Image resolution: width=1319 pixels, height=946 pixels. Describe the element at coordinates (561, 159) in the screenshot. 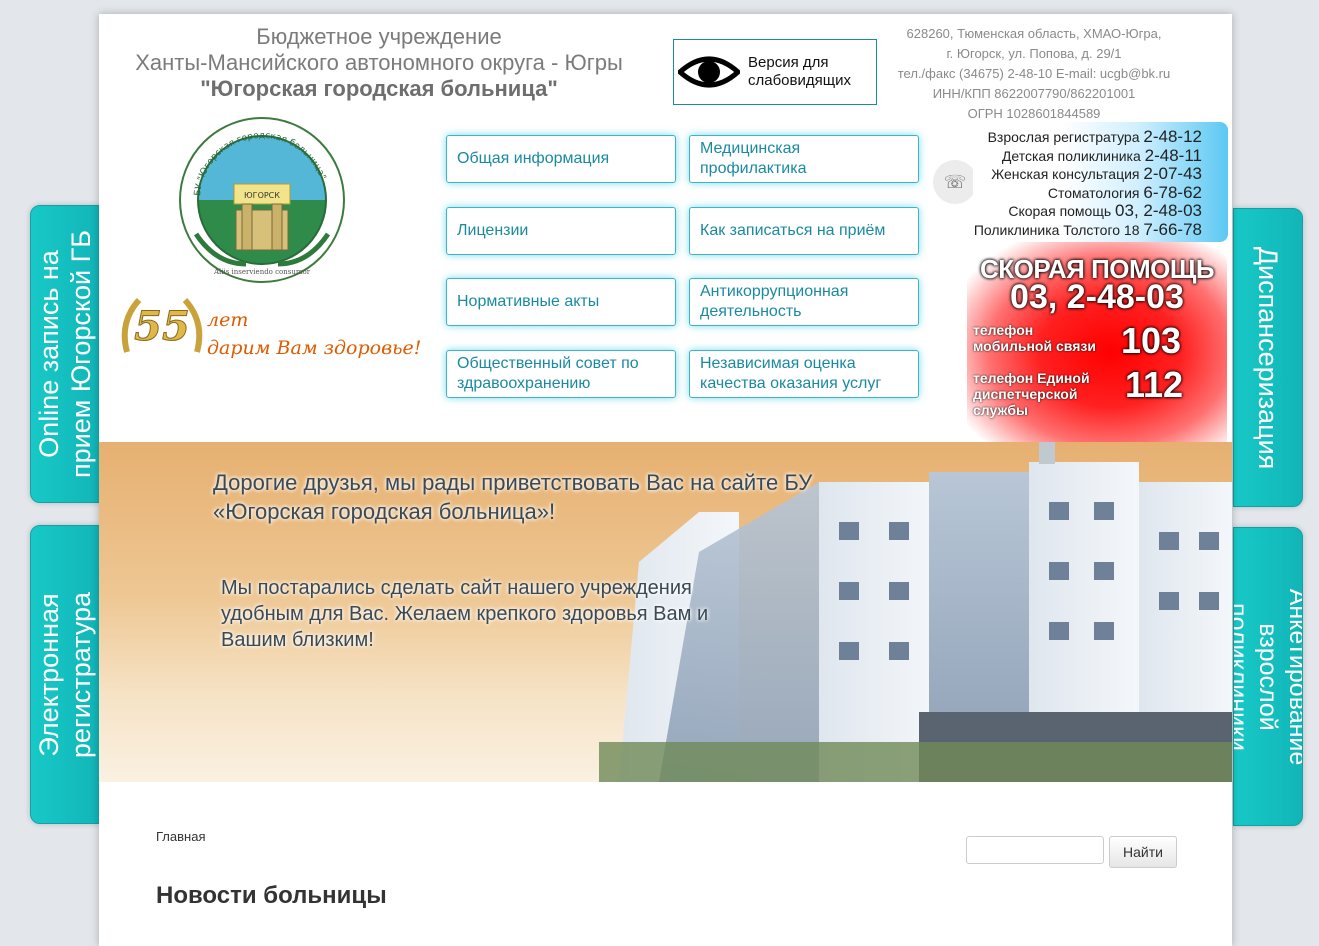

I see `nav-general-info: Общая информация` at that location.